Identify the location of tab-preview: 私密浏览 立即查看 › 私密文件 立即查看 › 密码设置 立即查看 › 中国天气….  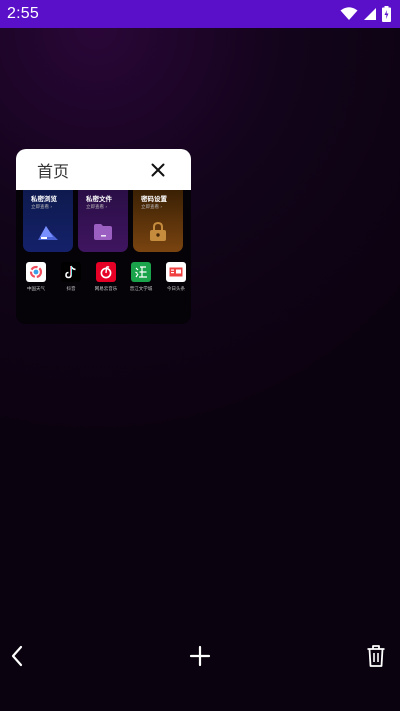
(103, 257).